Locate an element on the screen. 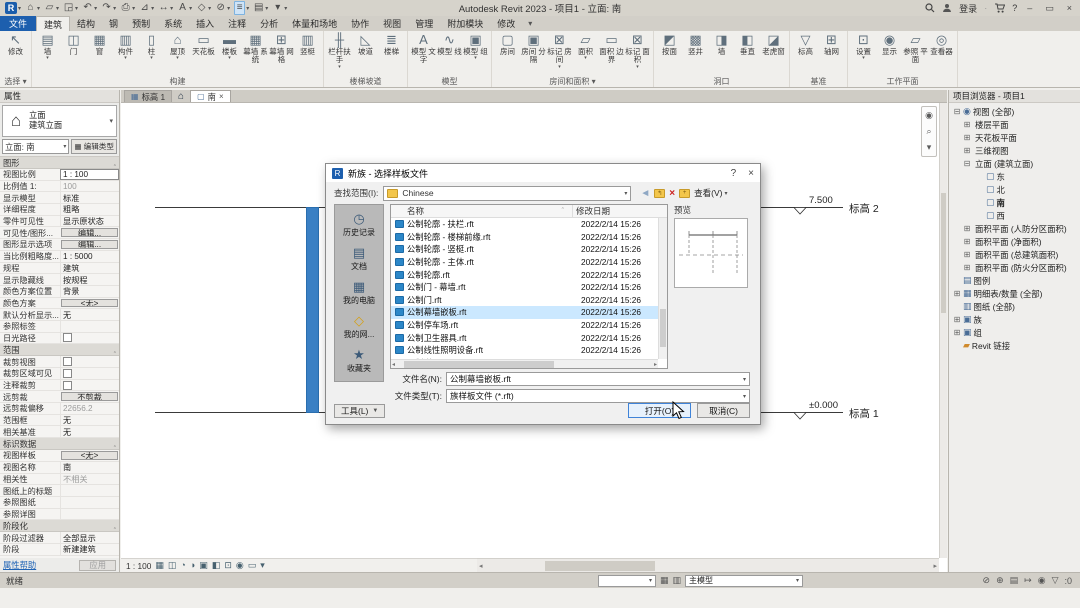  tab-options-arrow: ▾ is located at coordinates (530, 23).